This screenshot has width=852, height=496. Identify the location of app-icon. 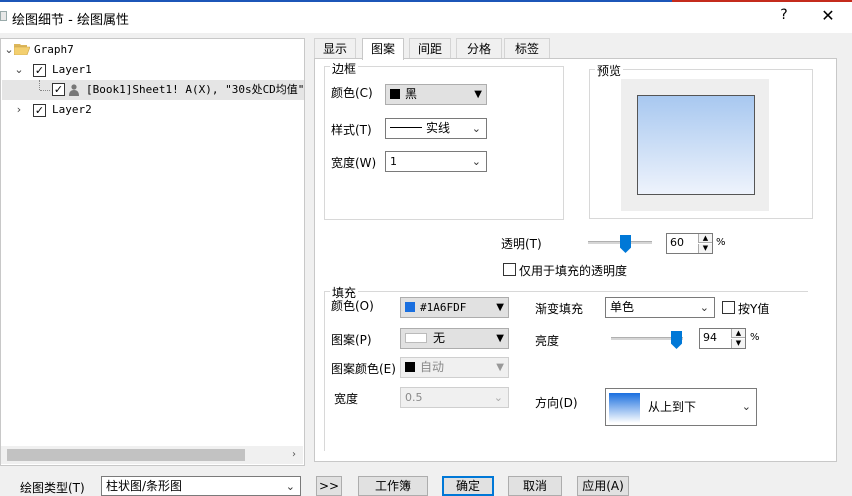
(3, 16).